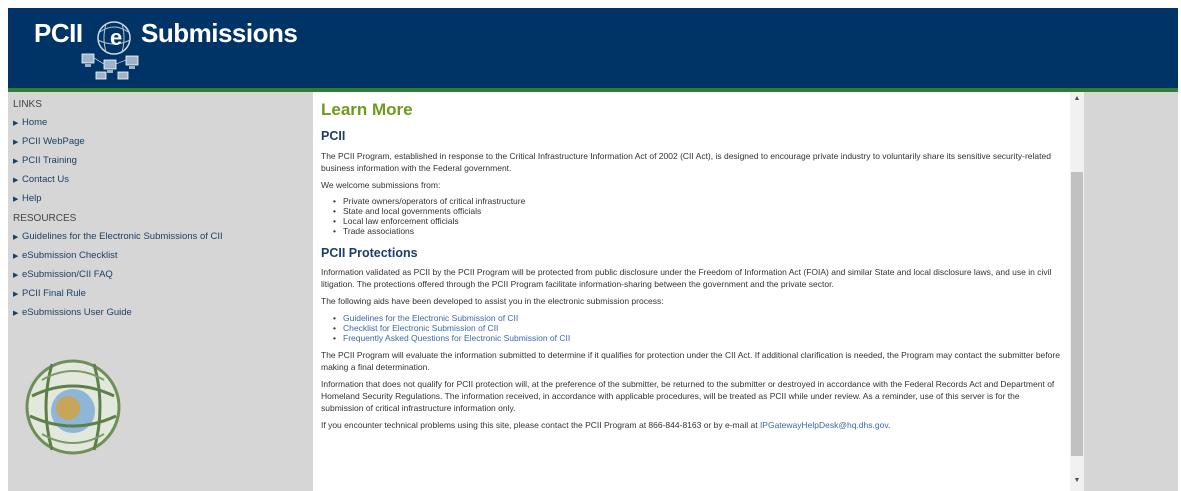 Image resolution: width=1181 pixels, height=491 pixels. I want to click on pcii-protections-heading: PCII Protections, so click(369, 253).